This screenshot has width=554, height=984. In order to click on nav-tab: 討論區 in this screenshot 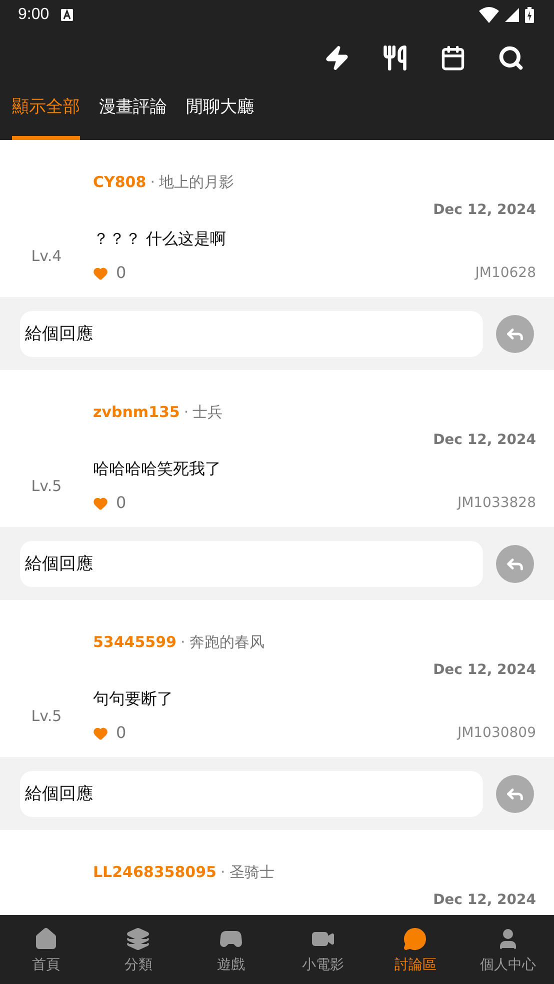, I will do `click(415, 949)`.